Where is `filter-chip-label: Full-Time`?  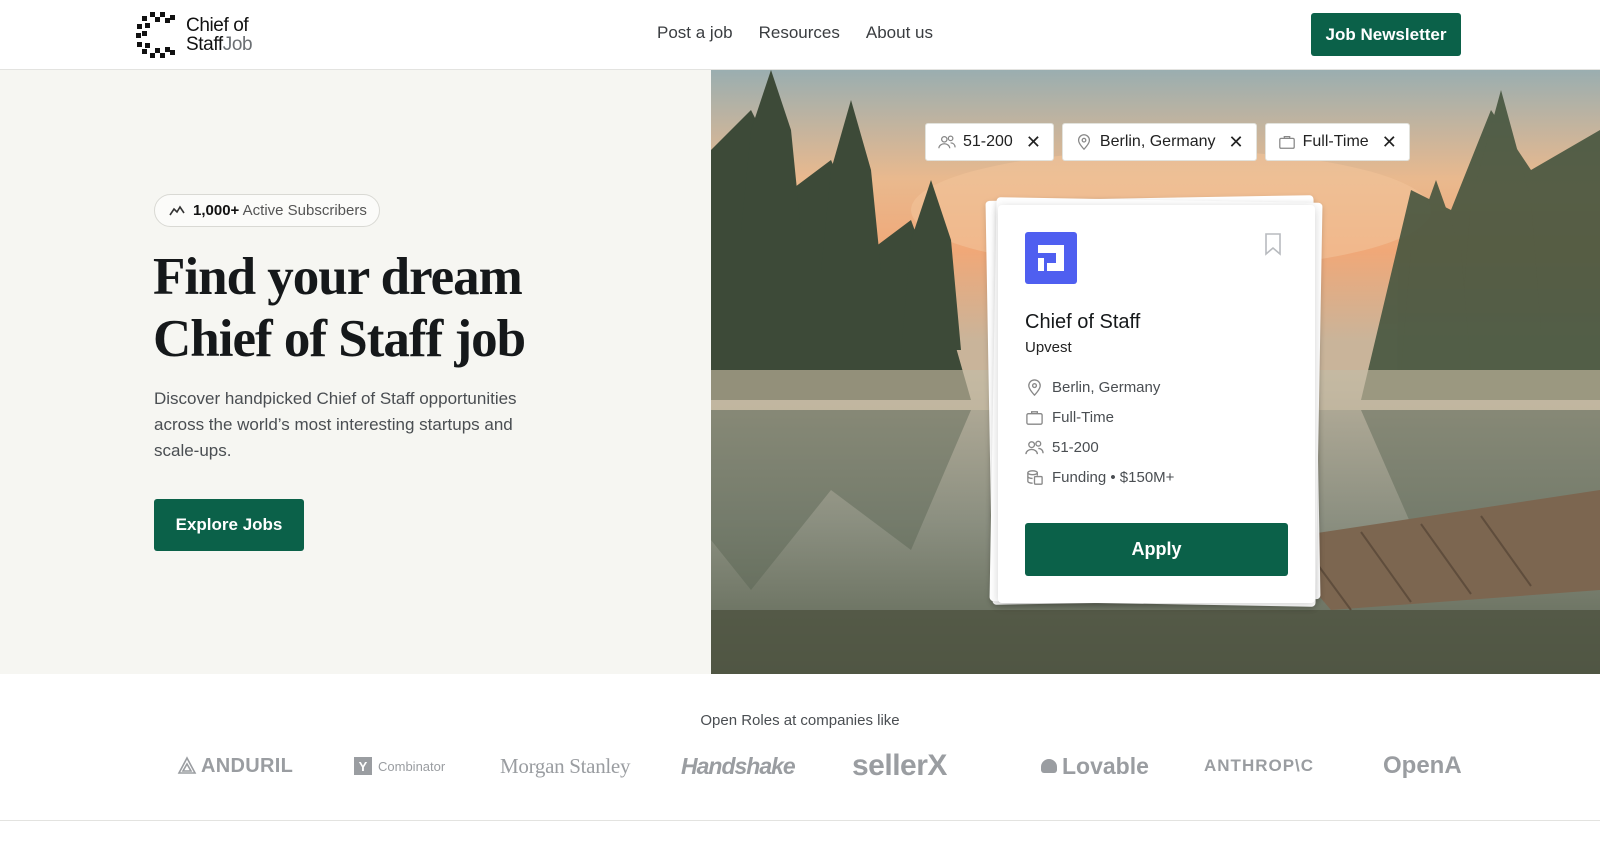
filter-chip-label: Full-Time is located at coordinates (1335, 141).